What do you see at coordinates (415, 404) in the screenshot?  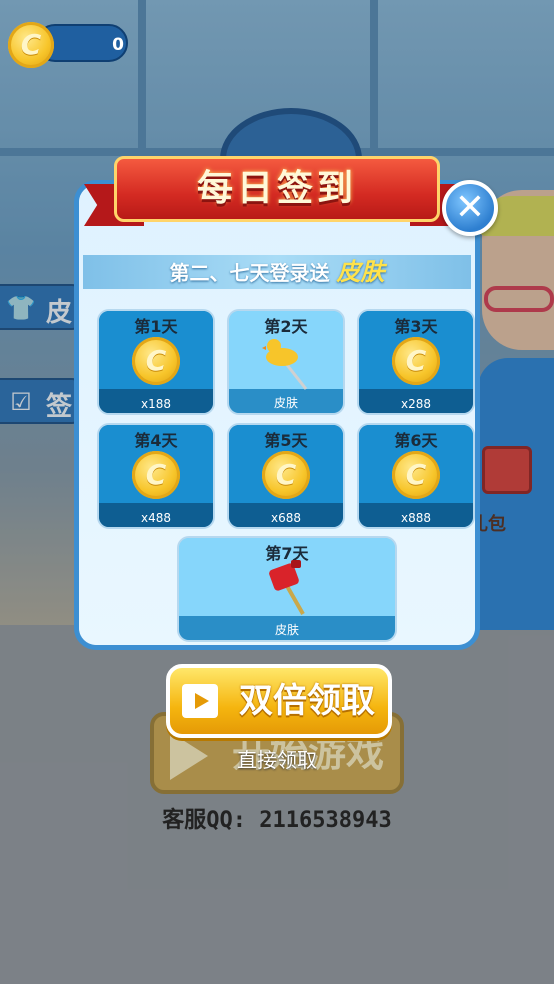 I see `day-reward: x288` at bounding box center [415, 404].